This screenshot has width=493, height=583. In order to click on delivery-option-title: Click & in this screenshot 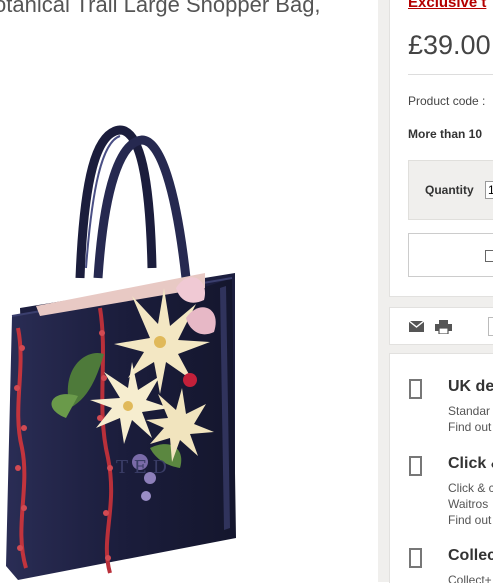, I will do `click(470, 463)`.